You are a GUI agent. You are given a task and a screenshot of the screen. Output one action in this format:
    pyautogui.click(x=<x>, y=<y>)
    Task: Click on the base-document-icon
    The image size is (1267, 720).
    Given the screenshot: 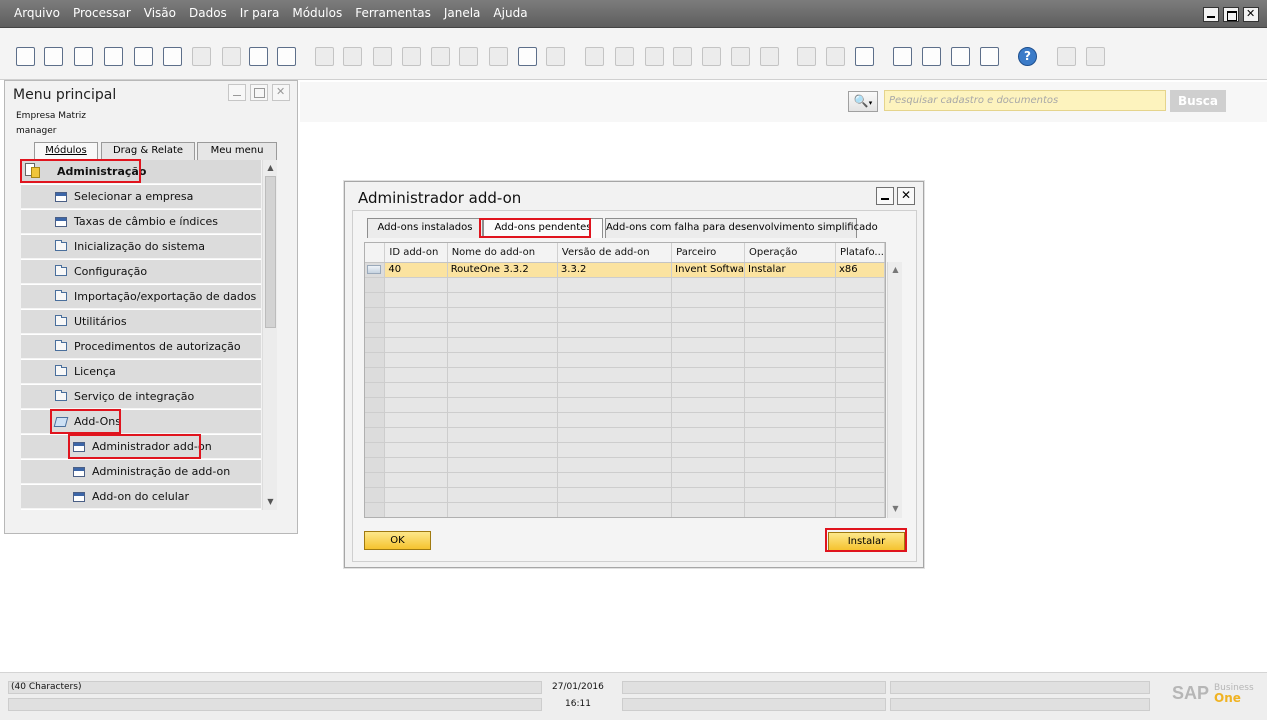 What is the action you would take?
    pyautogui.click(x=594, y=56)
    